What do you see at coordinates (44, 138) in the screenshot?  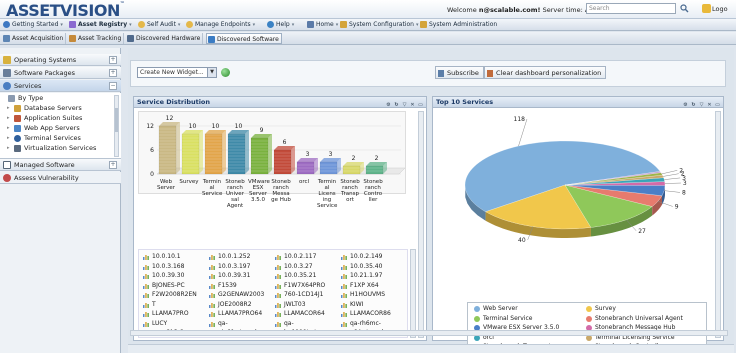 I see `tree-item-terminal-services: ▸ Terminal Services` at bounding box center [44, 138].